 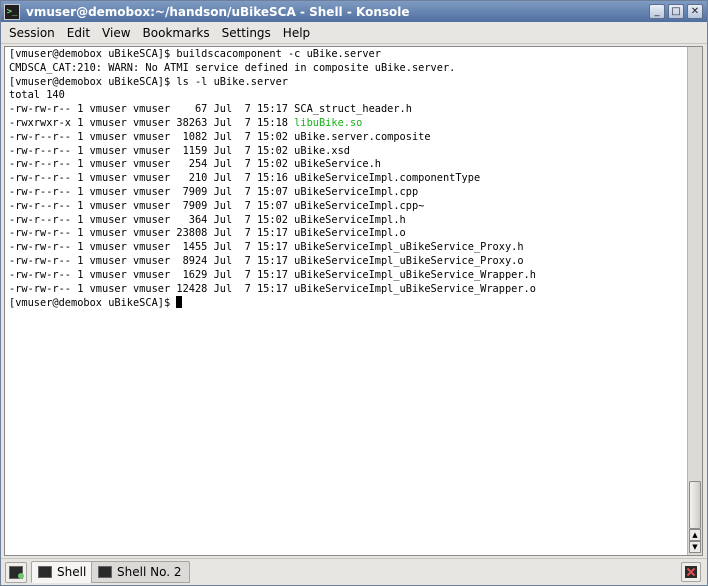 I want to click on minimize-button: _, so click(x=657, y=11).